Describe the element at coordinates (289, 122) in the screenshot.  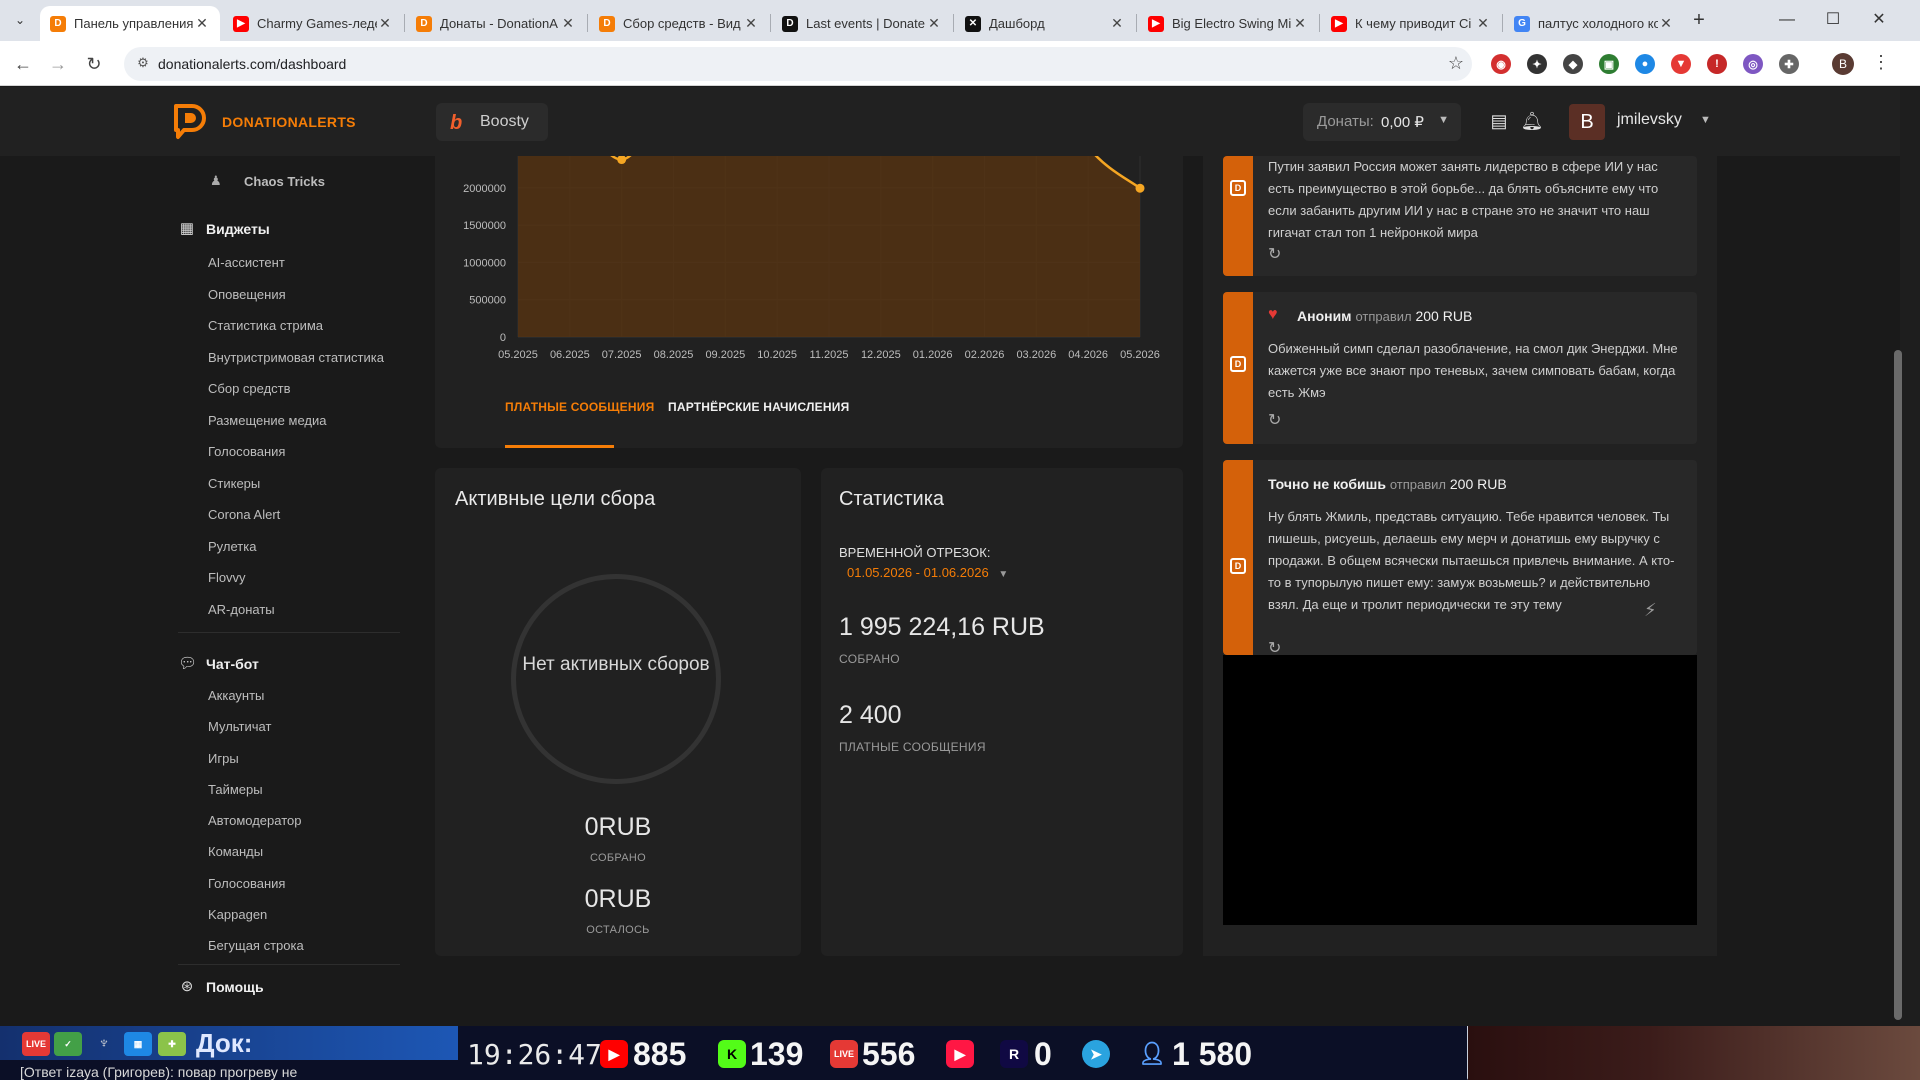
I see `brand-name: DONATIONALERTS` at that location.